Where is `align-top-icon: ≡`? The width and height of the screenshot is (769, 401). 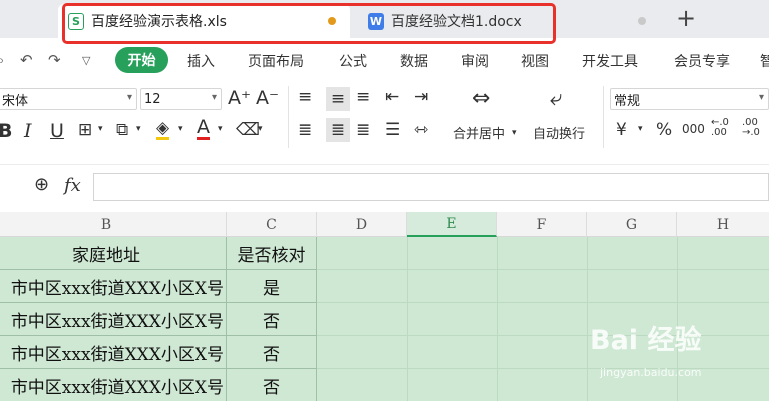
align-top-icon: ≡ is located at coordinates (305, 97).